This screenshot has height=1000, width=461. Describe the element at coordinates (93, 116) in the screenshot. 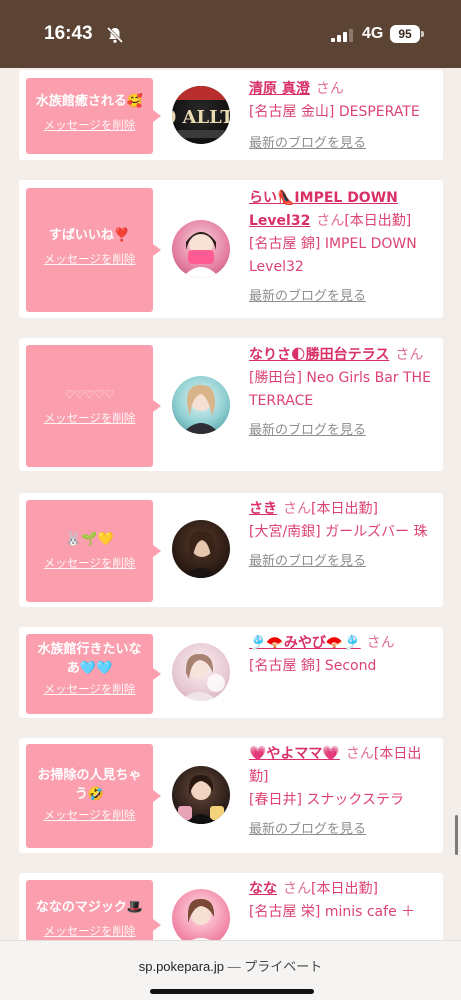

I see `message-bubble: 水族館癒される🥰 メッセージを削除` at that location.